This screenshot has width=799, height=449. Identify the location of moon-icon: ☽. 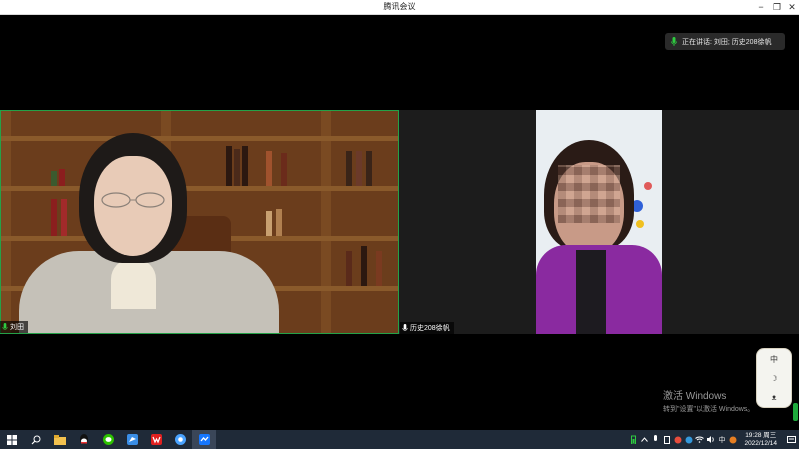
(773, 378).